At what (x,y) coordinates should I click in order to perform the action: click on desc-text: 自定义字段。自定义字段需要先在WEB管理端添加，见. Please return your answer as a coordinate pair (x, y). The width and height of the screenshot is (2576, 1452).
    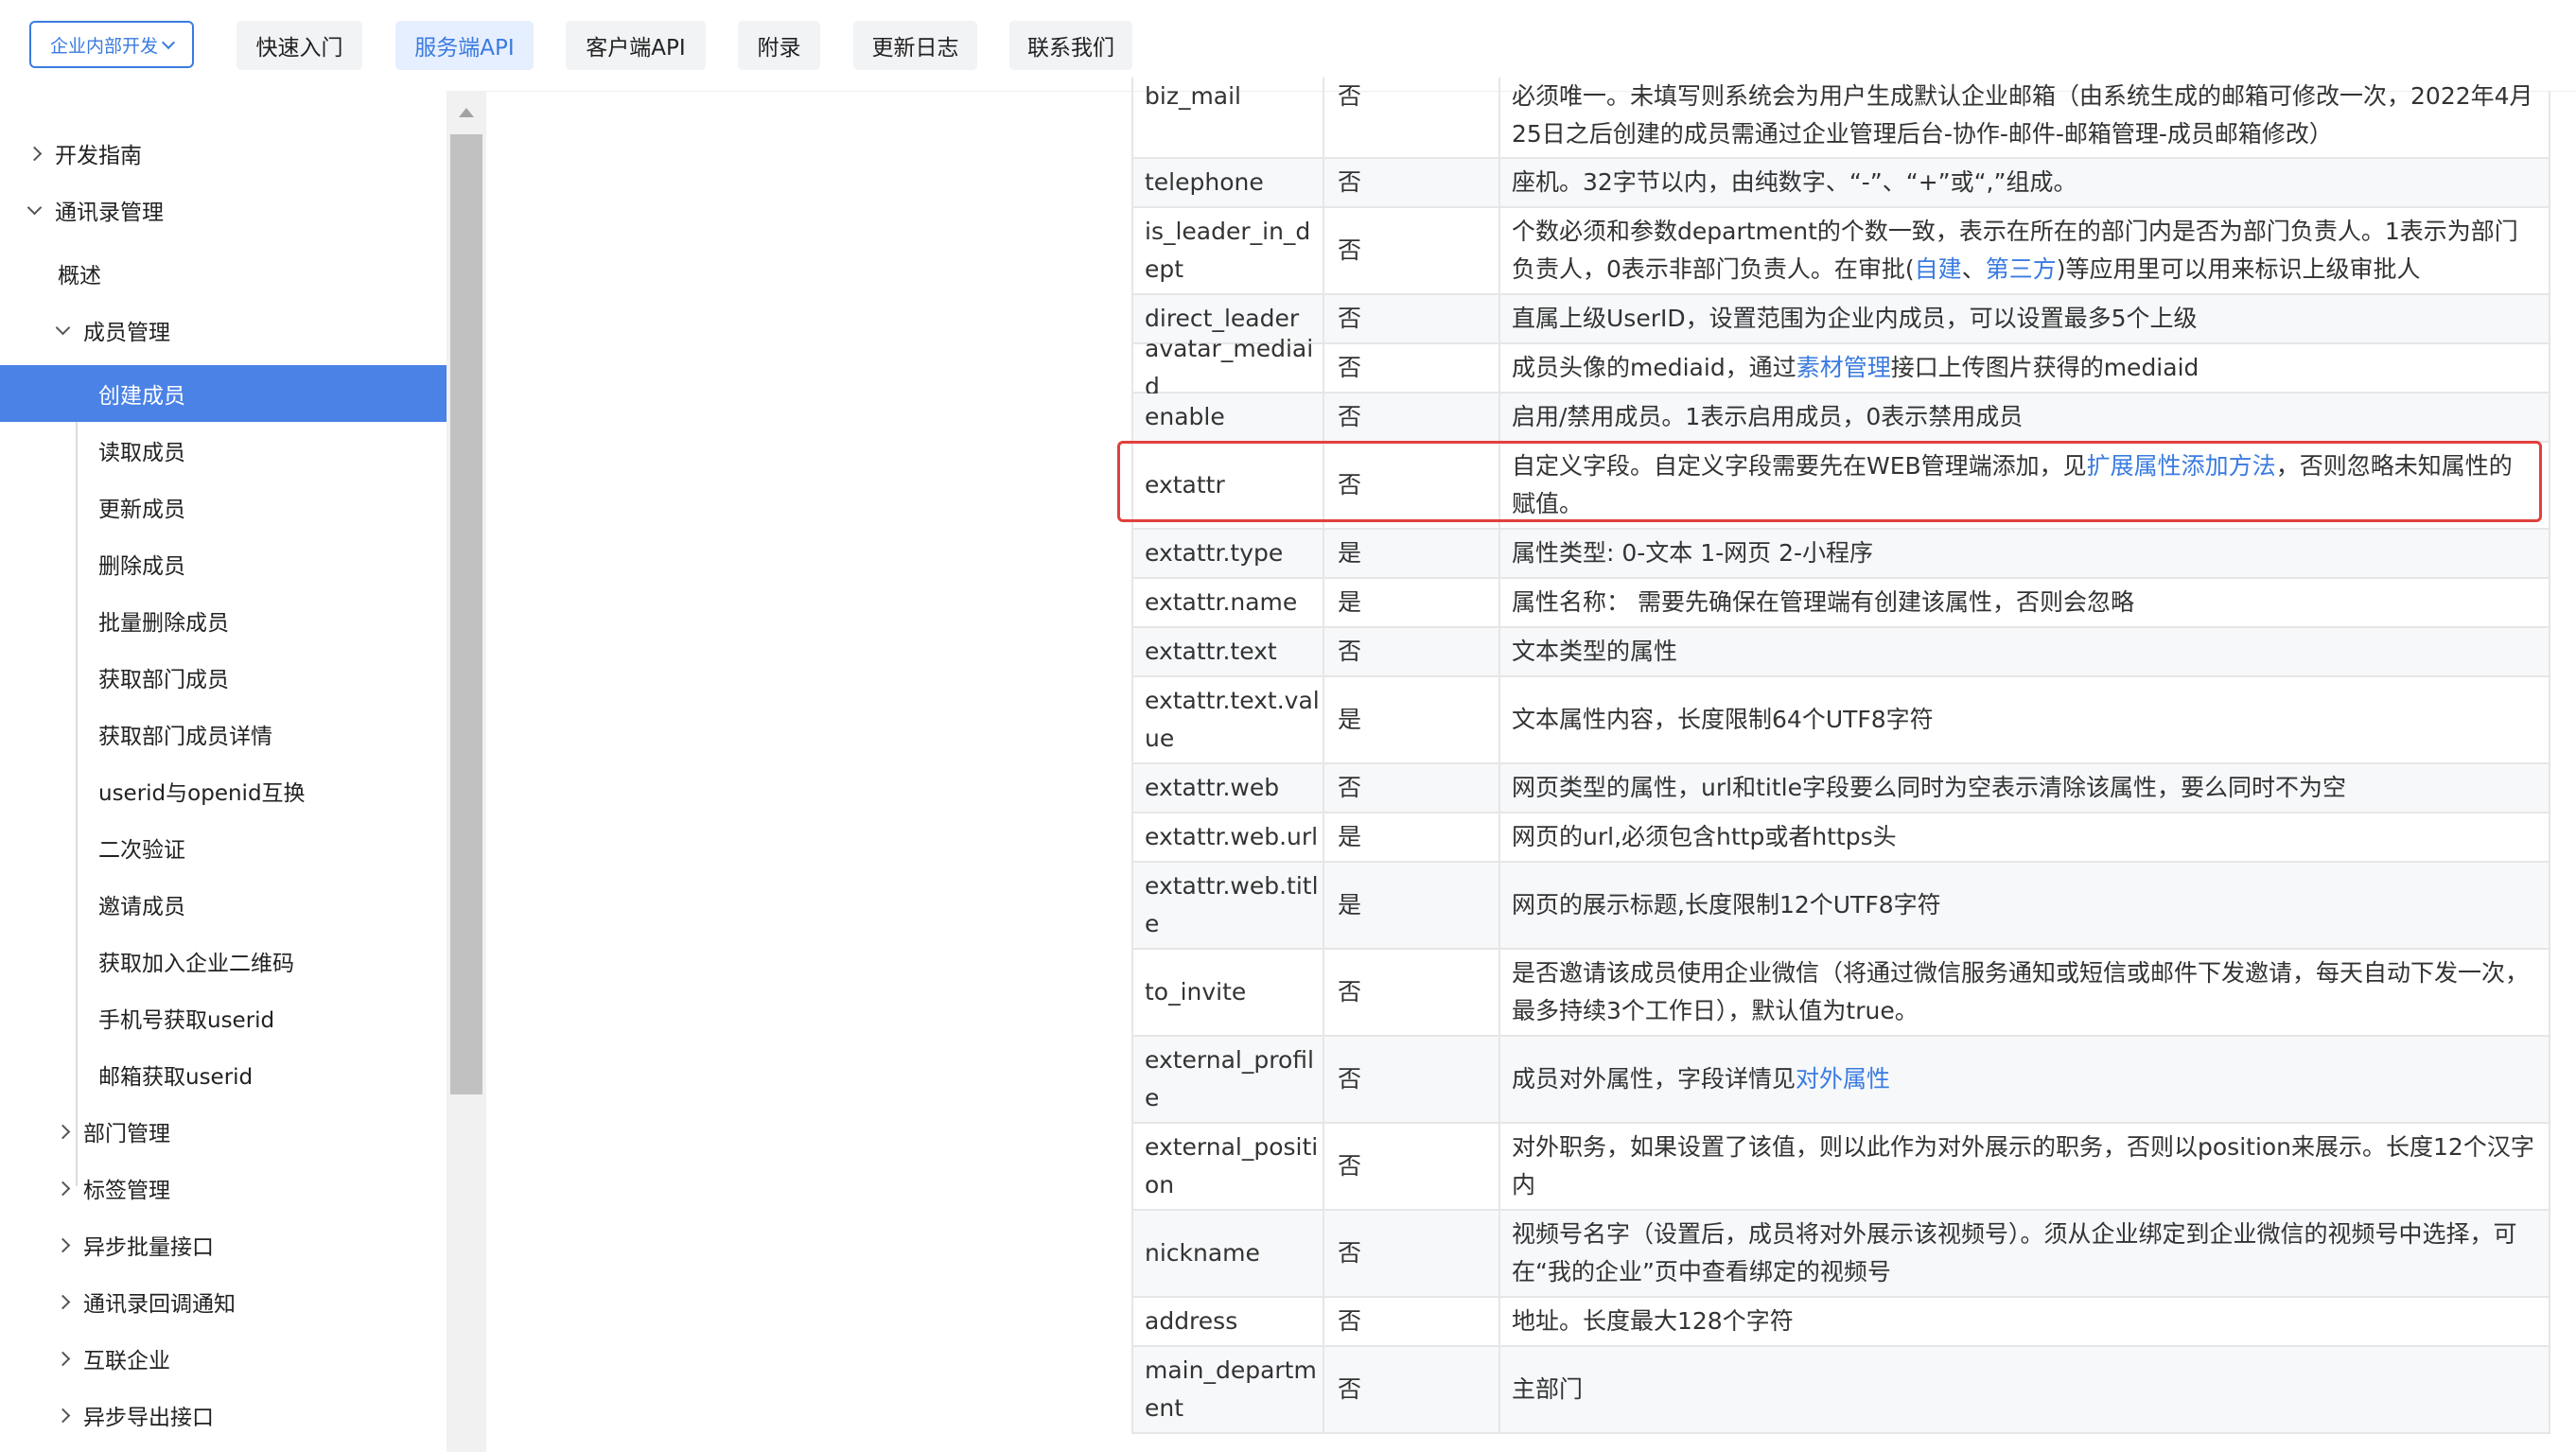
    Looking at the image, I should click on (1799, 466).